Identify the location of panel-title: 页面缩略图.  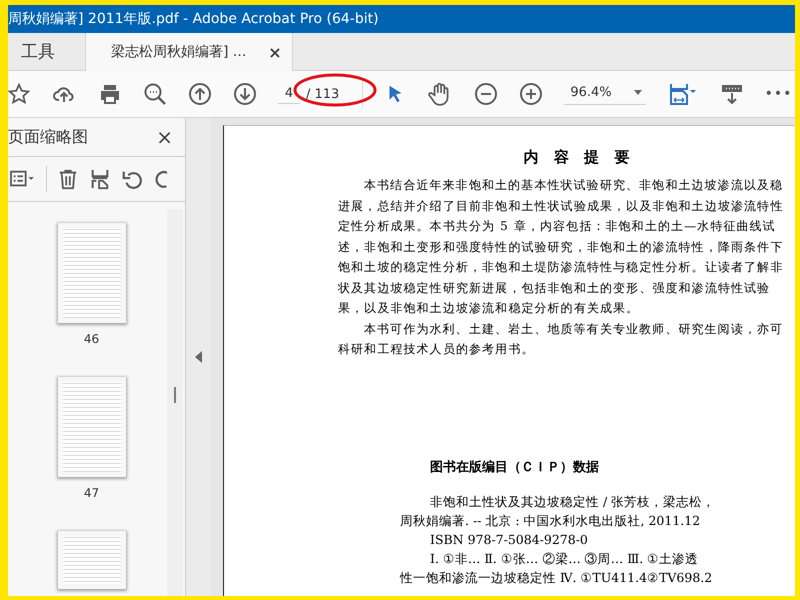
(48, 137).